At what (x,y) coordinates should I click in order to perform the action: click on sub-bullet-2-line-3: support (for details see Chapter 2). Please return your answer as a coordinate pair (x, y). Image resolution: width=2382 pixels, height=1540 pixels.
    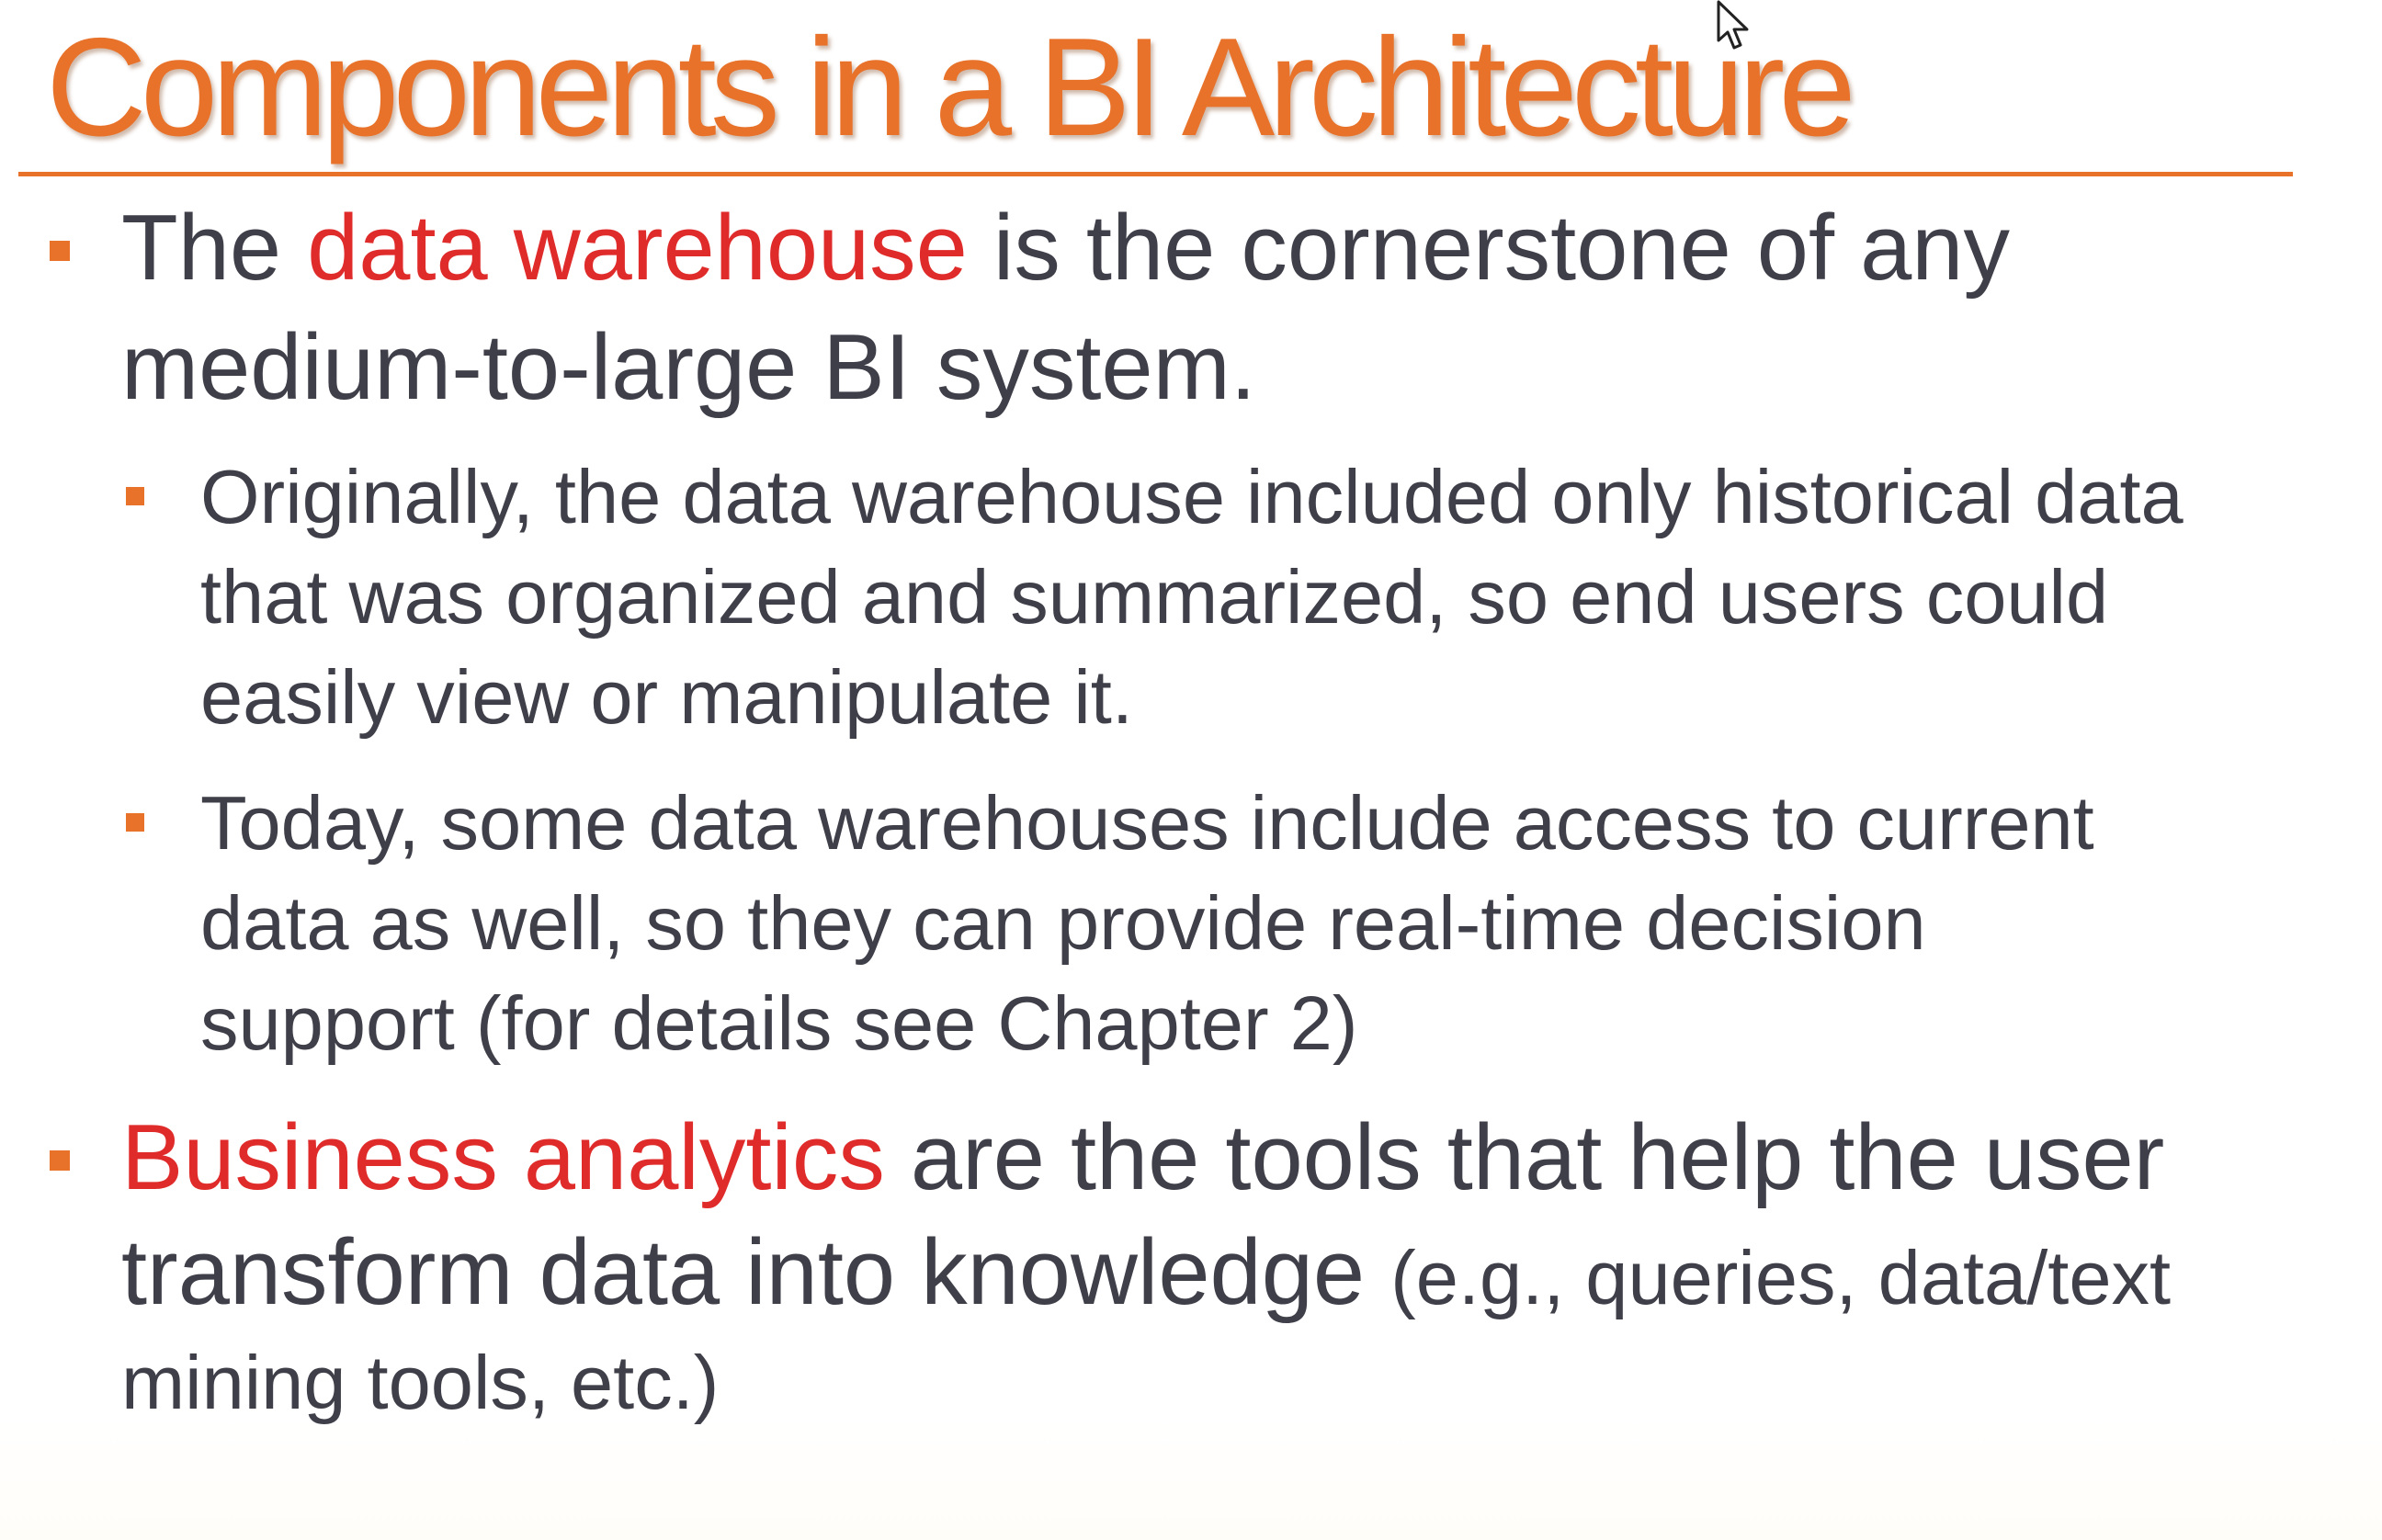
    Looking at the image, I should click on (779, 1023).